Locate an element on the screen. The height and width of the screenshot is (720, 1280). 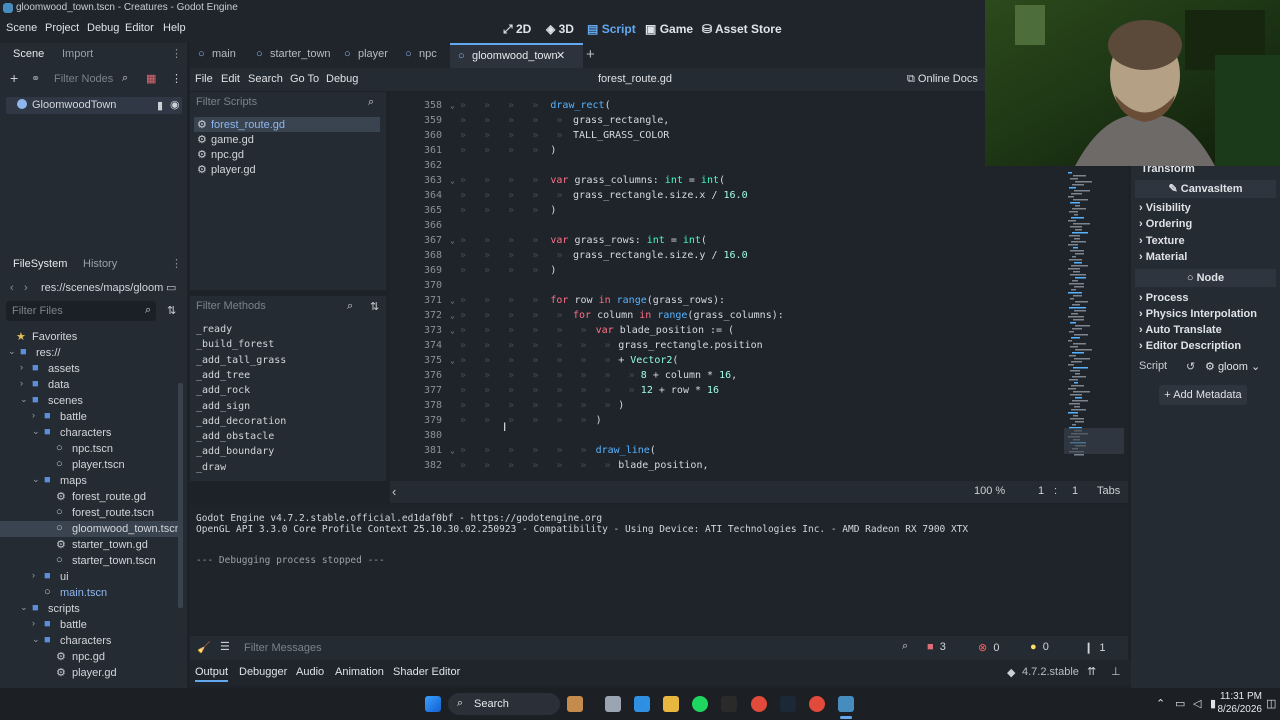
code-line: 379 » » » » » » ) is located at coordinates (759, 420).